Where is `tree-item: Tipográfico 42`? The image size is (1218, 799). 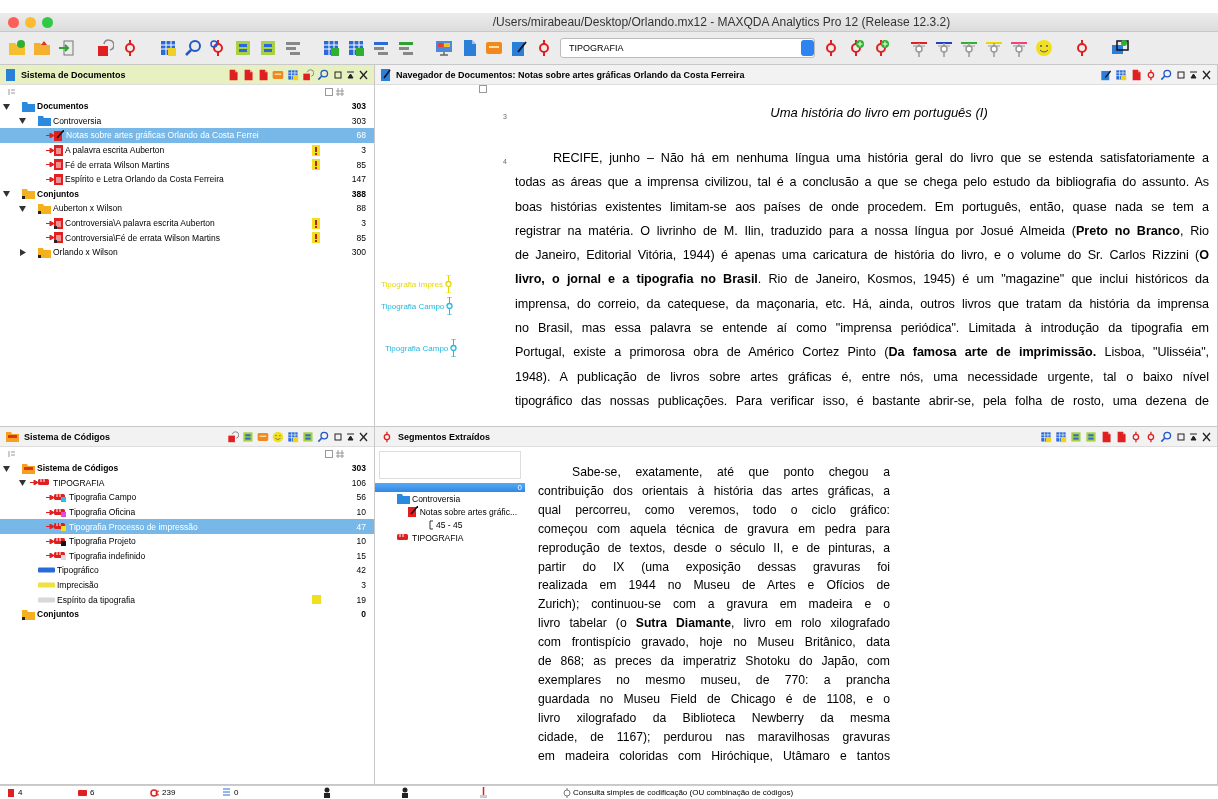
tree-item: Tipográfico 42 is located at coordinates (187, 570).